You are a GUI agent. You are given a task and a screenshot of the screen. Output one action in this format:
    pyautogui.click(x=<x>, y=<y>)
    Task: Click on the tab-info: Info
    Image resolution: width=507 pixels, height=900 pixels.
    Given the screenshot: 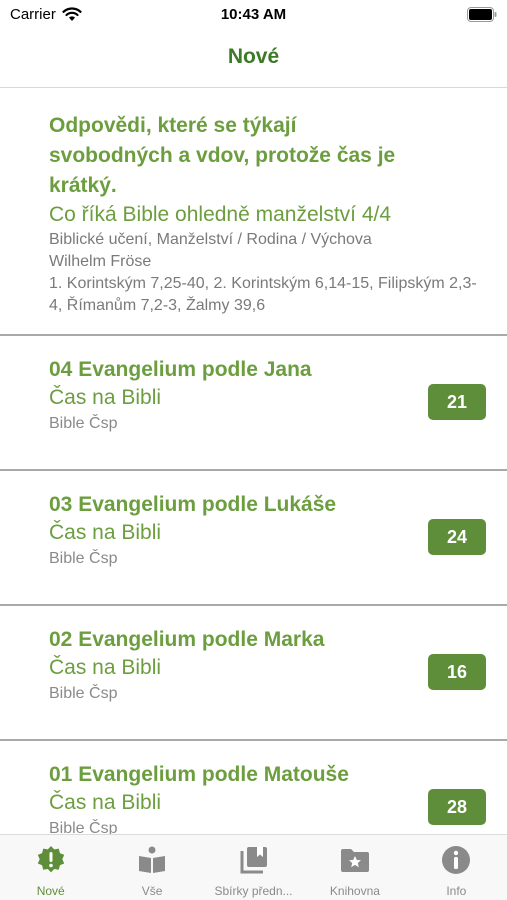 What is the action you would take?
    pyautogui.click(x=456, y=867)
    